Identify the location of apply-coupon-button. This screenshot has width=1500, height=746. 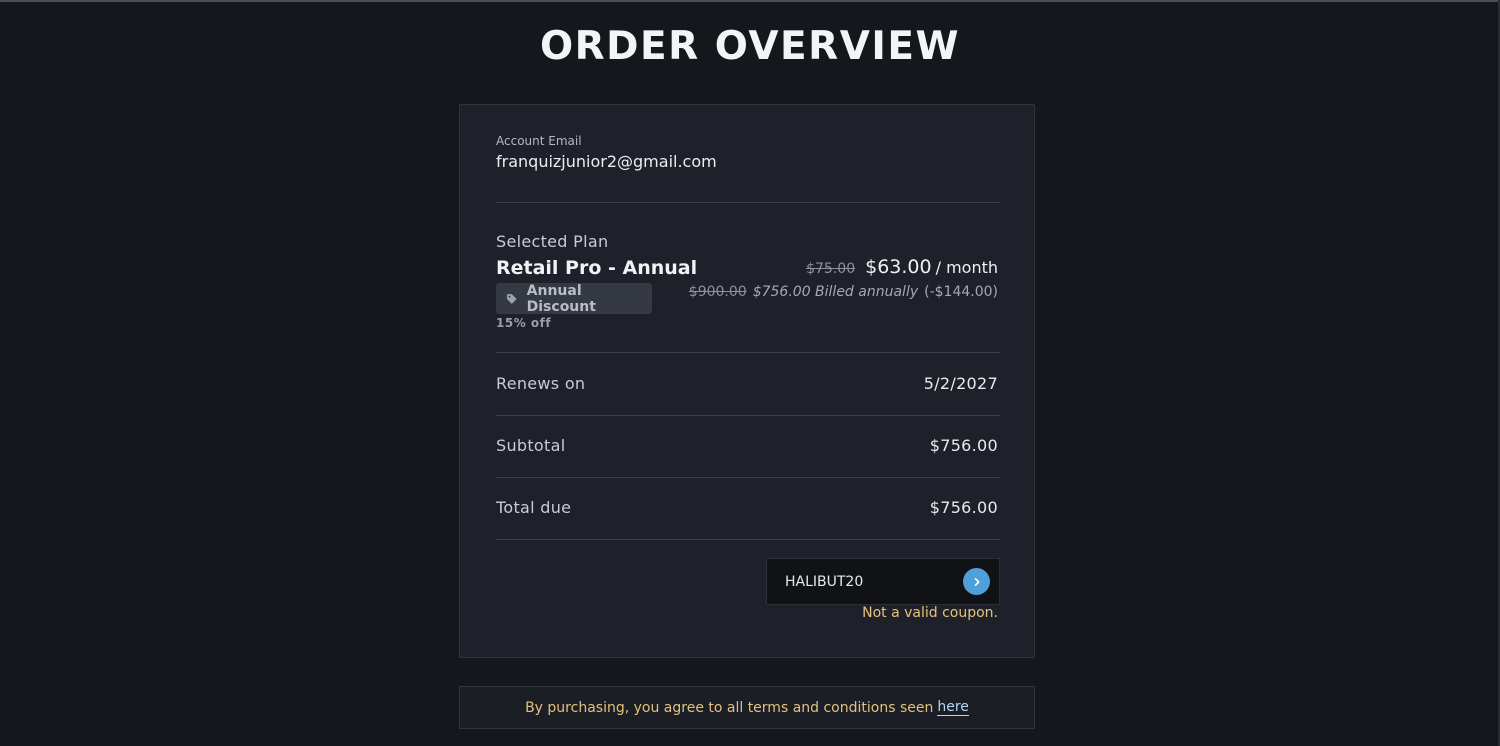
(976, 581).